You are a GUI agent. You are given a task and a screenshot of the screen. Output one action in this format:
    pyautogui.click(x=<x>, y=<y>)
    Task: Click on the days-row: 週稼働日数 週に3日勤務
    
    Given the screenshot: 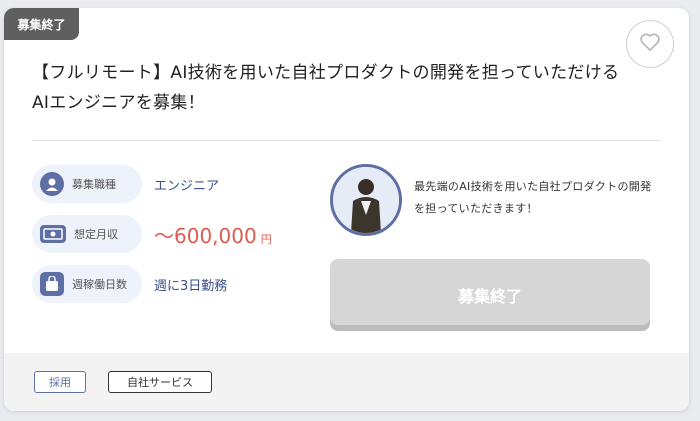 What is the action you would take?
    pyautogui.click(x=129, y=284)
    